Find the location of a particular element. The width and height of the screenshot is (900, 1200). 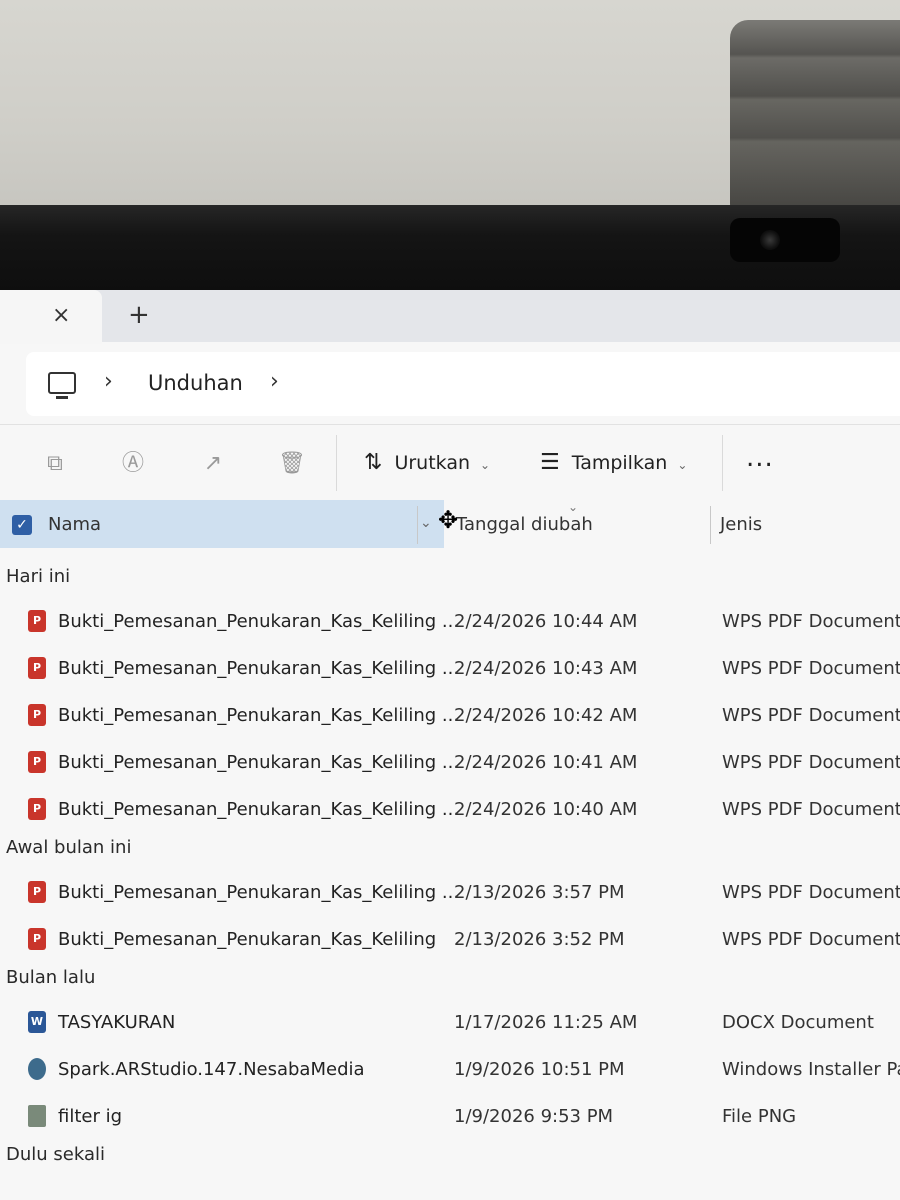

rename-icon: Ⓐ is located at coordinates (133, 464).